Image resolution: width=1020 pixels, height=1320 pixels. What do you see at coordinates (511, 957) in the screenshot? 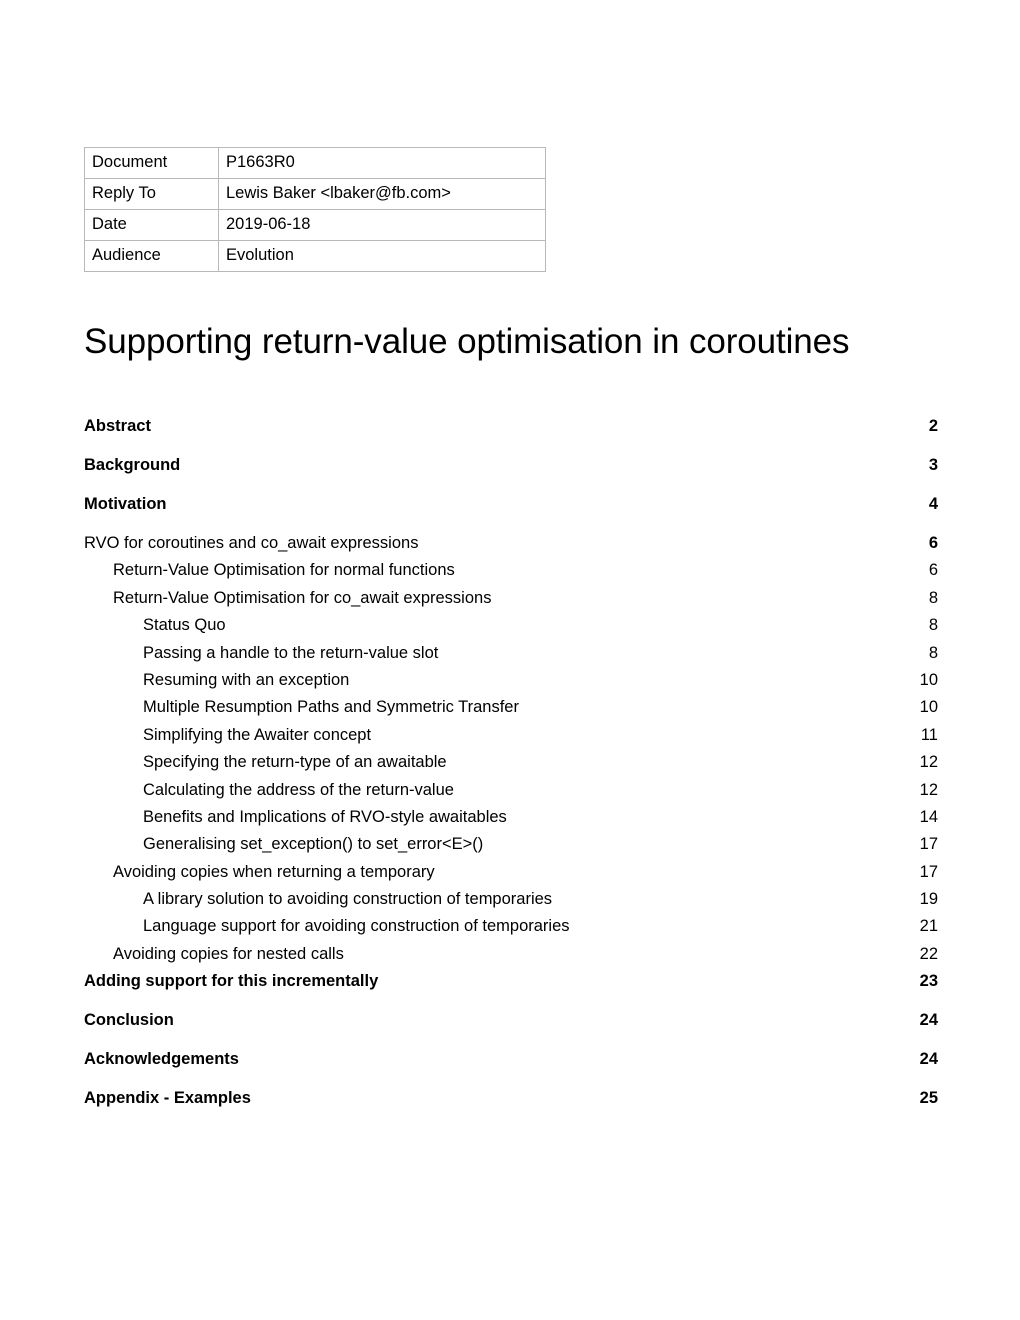
I see `toc-entry-avoiding-copies-nested-calls: Avoiding copies for nested calls 22` at bounding box center [511, 957].